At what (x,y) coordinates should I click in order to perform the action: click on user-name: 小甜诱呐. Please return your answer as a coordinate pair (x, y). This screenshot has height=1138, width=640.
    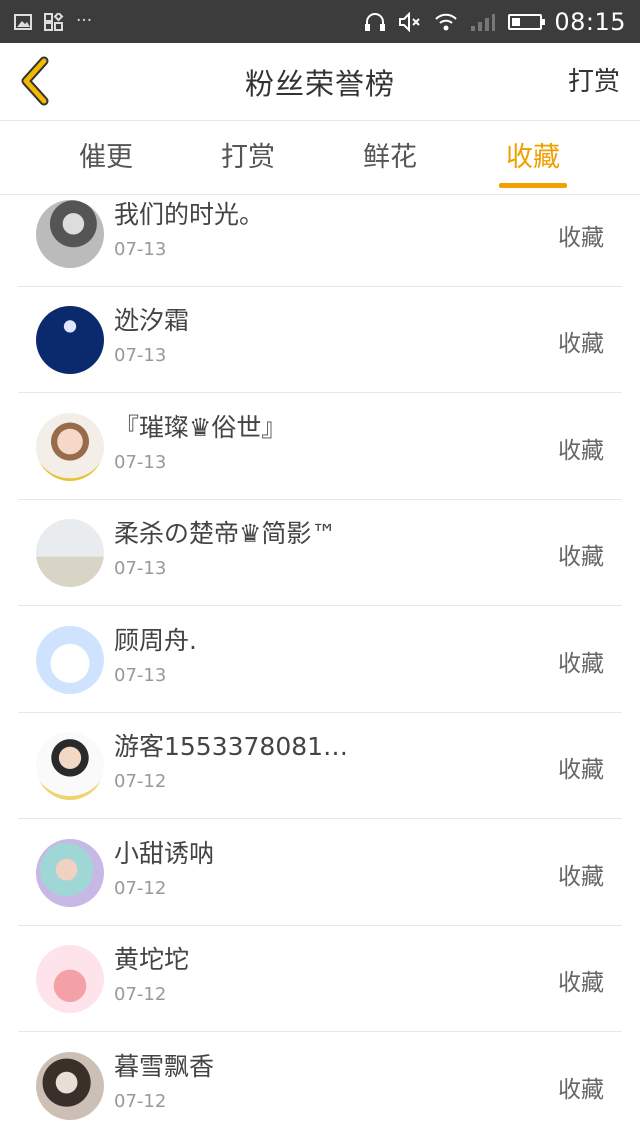
    Looking at the image, I should click on (164, 853).